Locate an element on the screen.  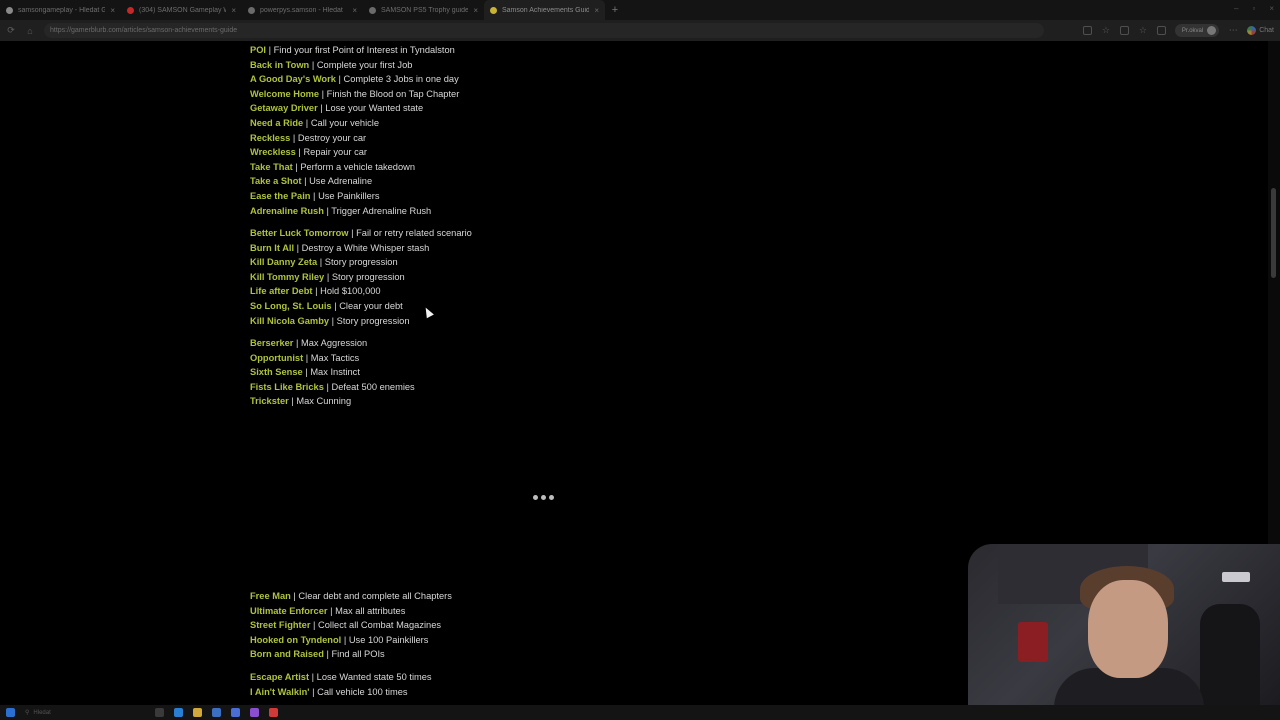
achievement-description: Complete 3 Jobs in one day is located at coordinates (401, 79).